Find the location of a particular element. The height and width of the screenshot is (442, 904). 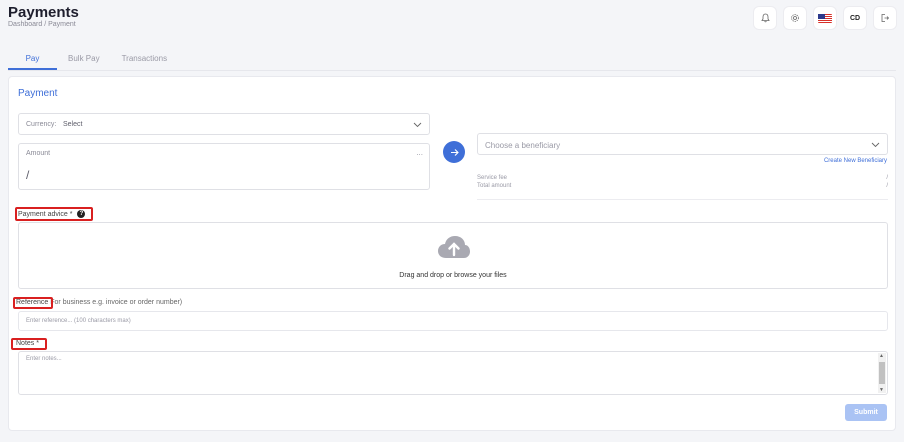

notifications-button is located at coordinates (765, 18).